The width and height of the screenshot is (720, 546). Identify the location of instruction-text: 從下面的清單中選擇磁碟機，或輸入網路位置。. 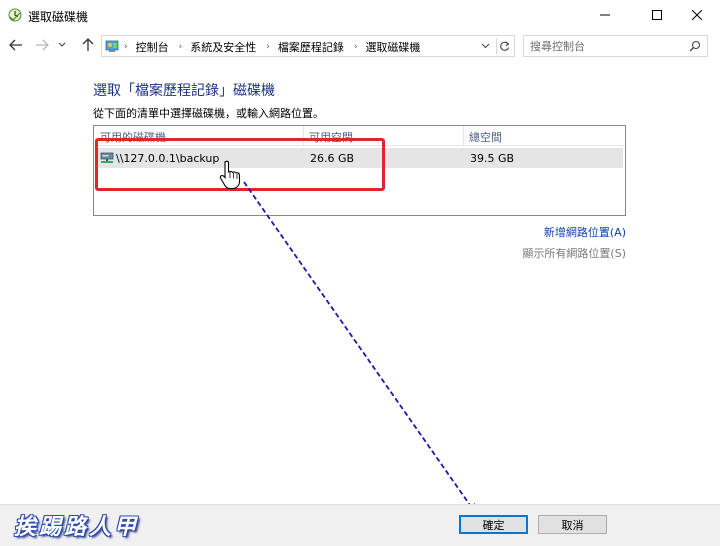
(208, 113).